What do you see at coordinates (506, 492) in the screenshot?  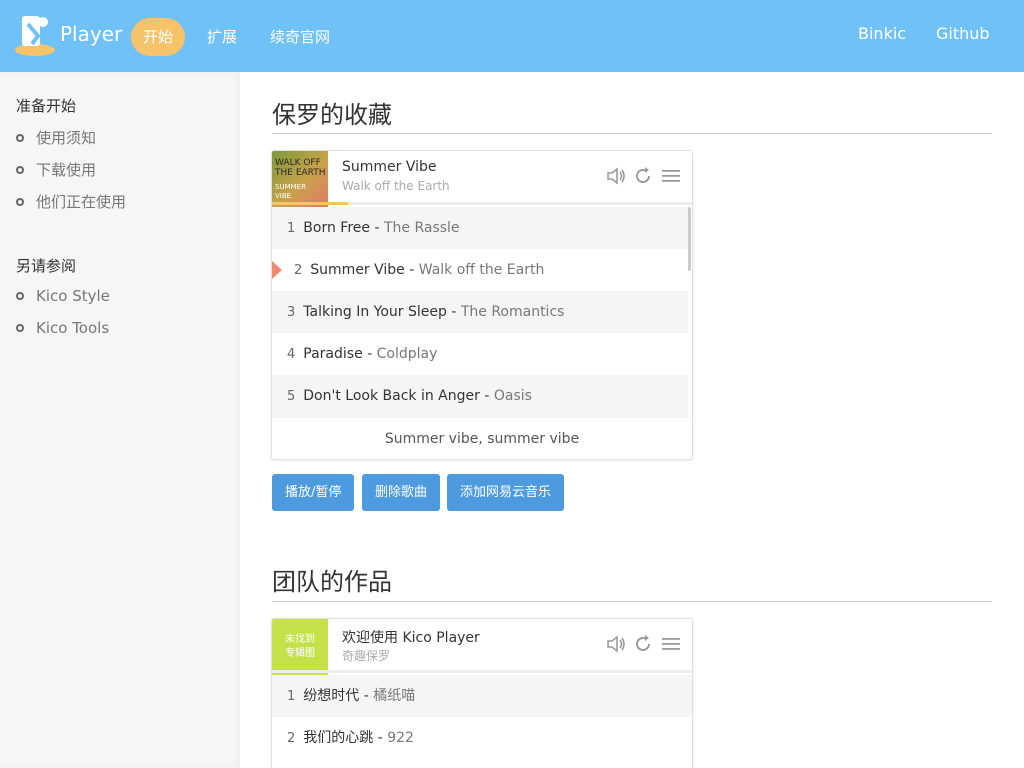 I see `add-netease-music-button: 添加网易云音乐` at bounding box center [506, 492].